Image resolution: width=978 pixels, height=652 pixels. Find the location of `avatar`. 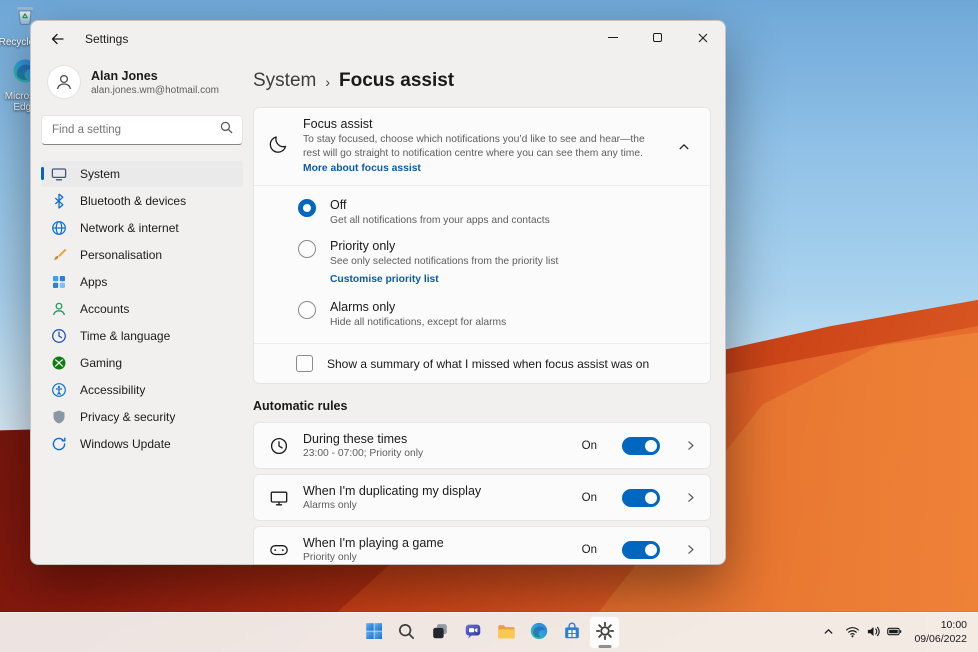

avatar is located at coordinates (64, 82).